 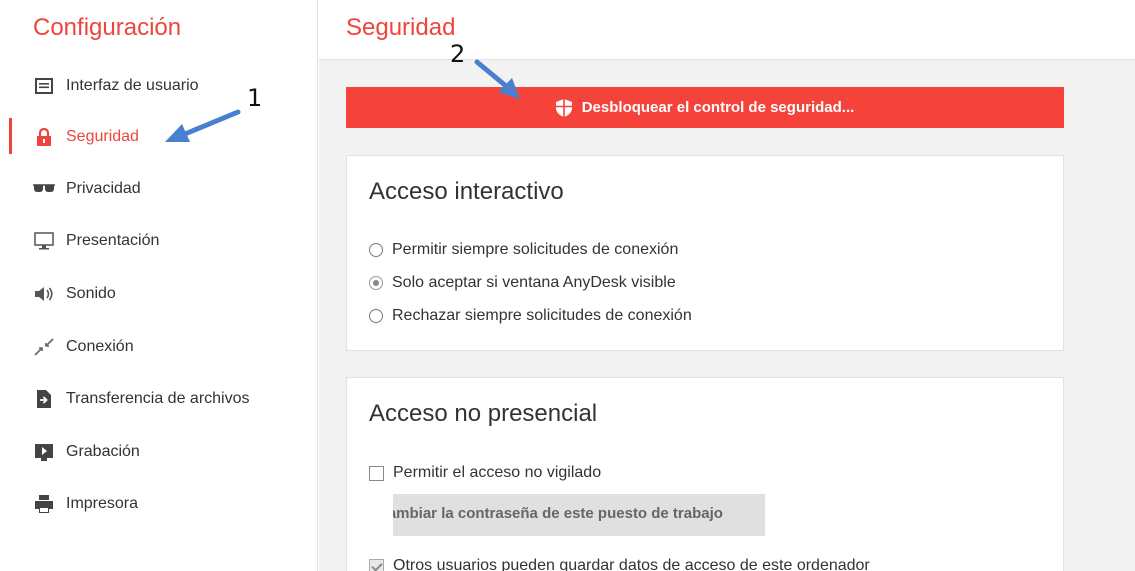 I want to click on connection-icon, so click(x=44, y=347).